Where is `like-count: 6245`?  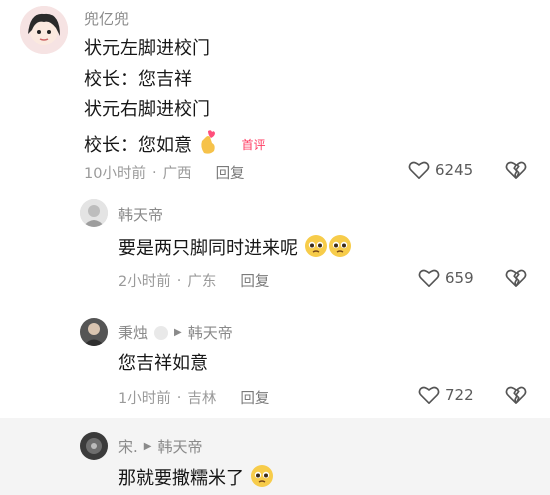
like-count: 6245 is located at coordinates (454, 170).